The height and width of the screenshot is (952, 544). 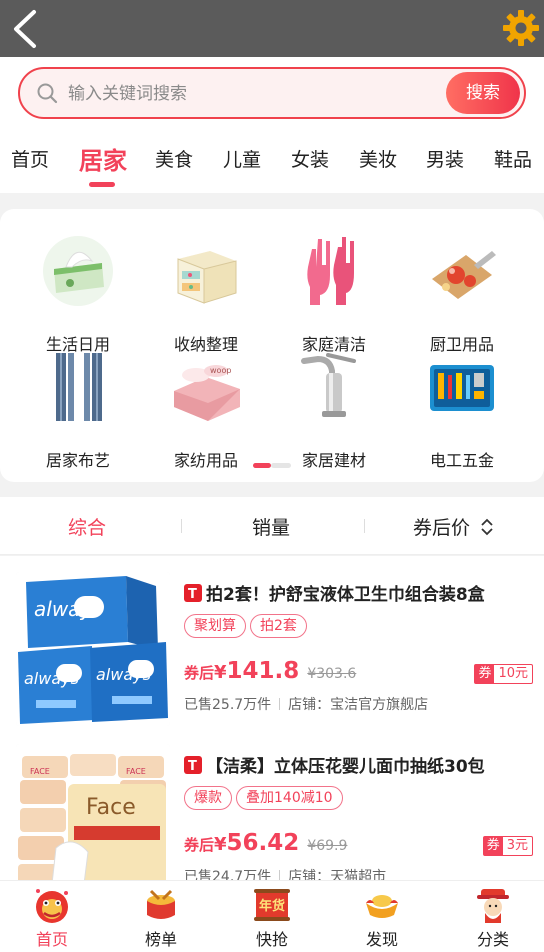 I want to click on sort-price-after-coupon: 券后价, so click(x=453, y=526).